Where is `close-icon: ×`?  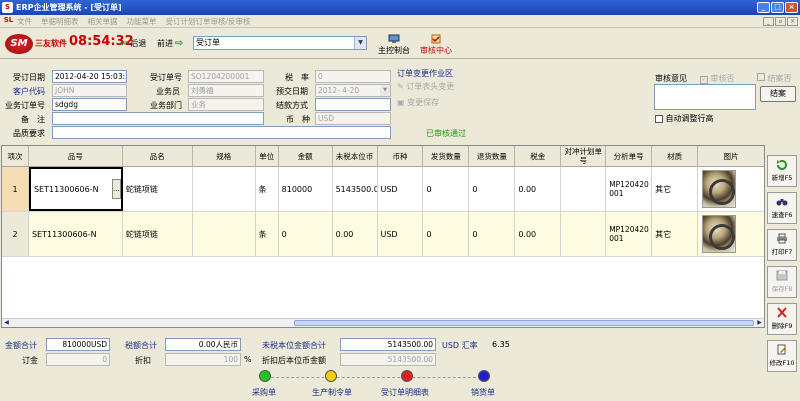 close-icon: × is located at coordinates (791, 7).